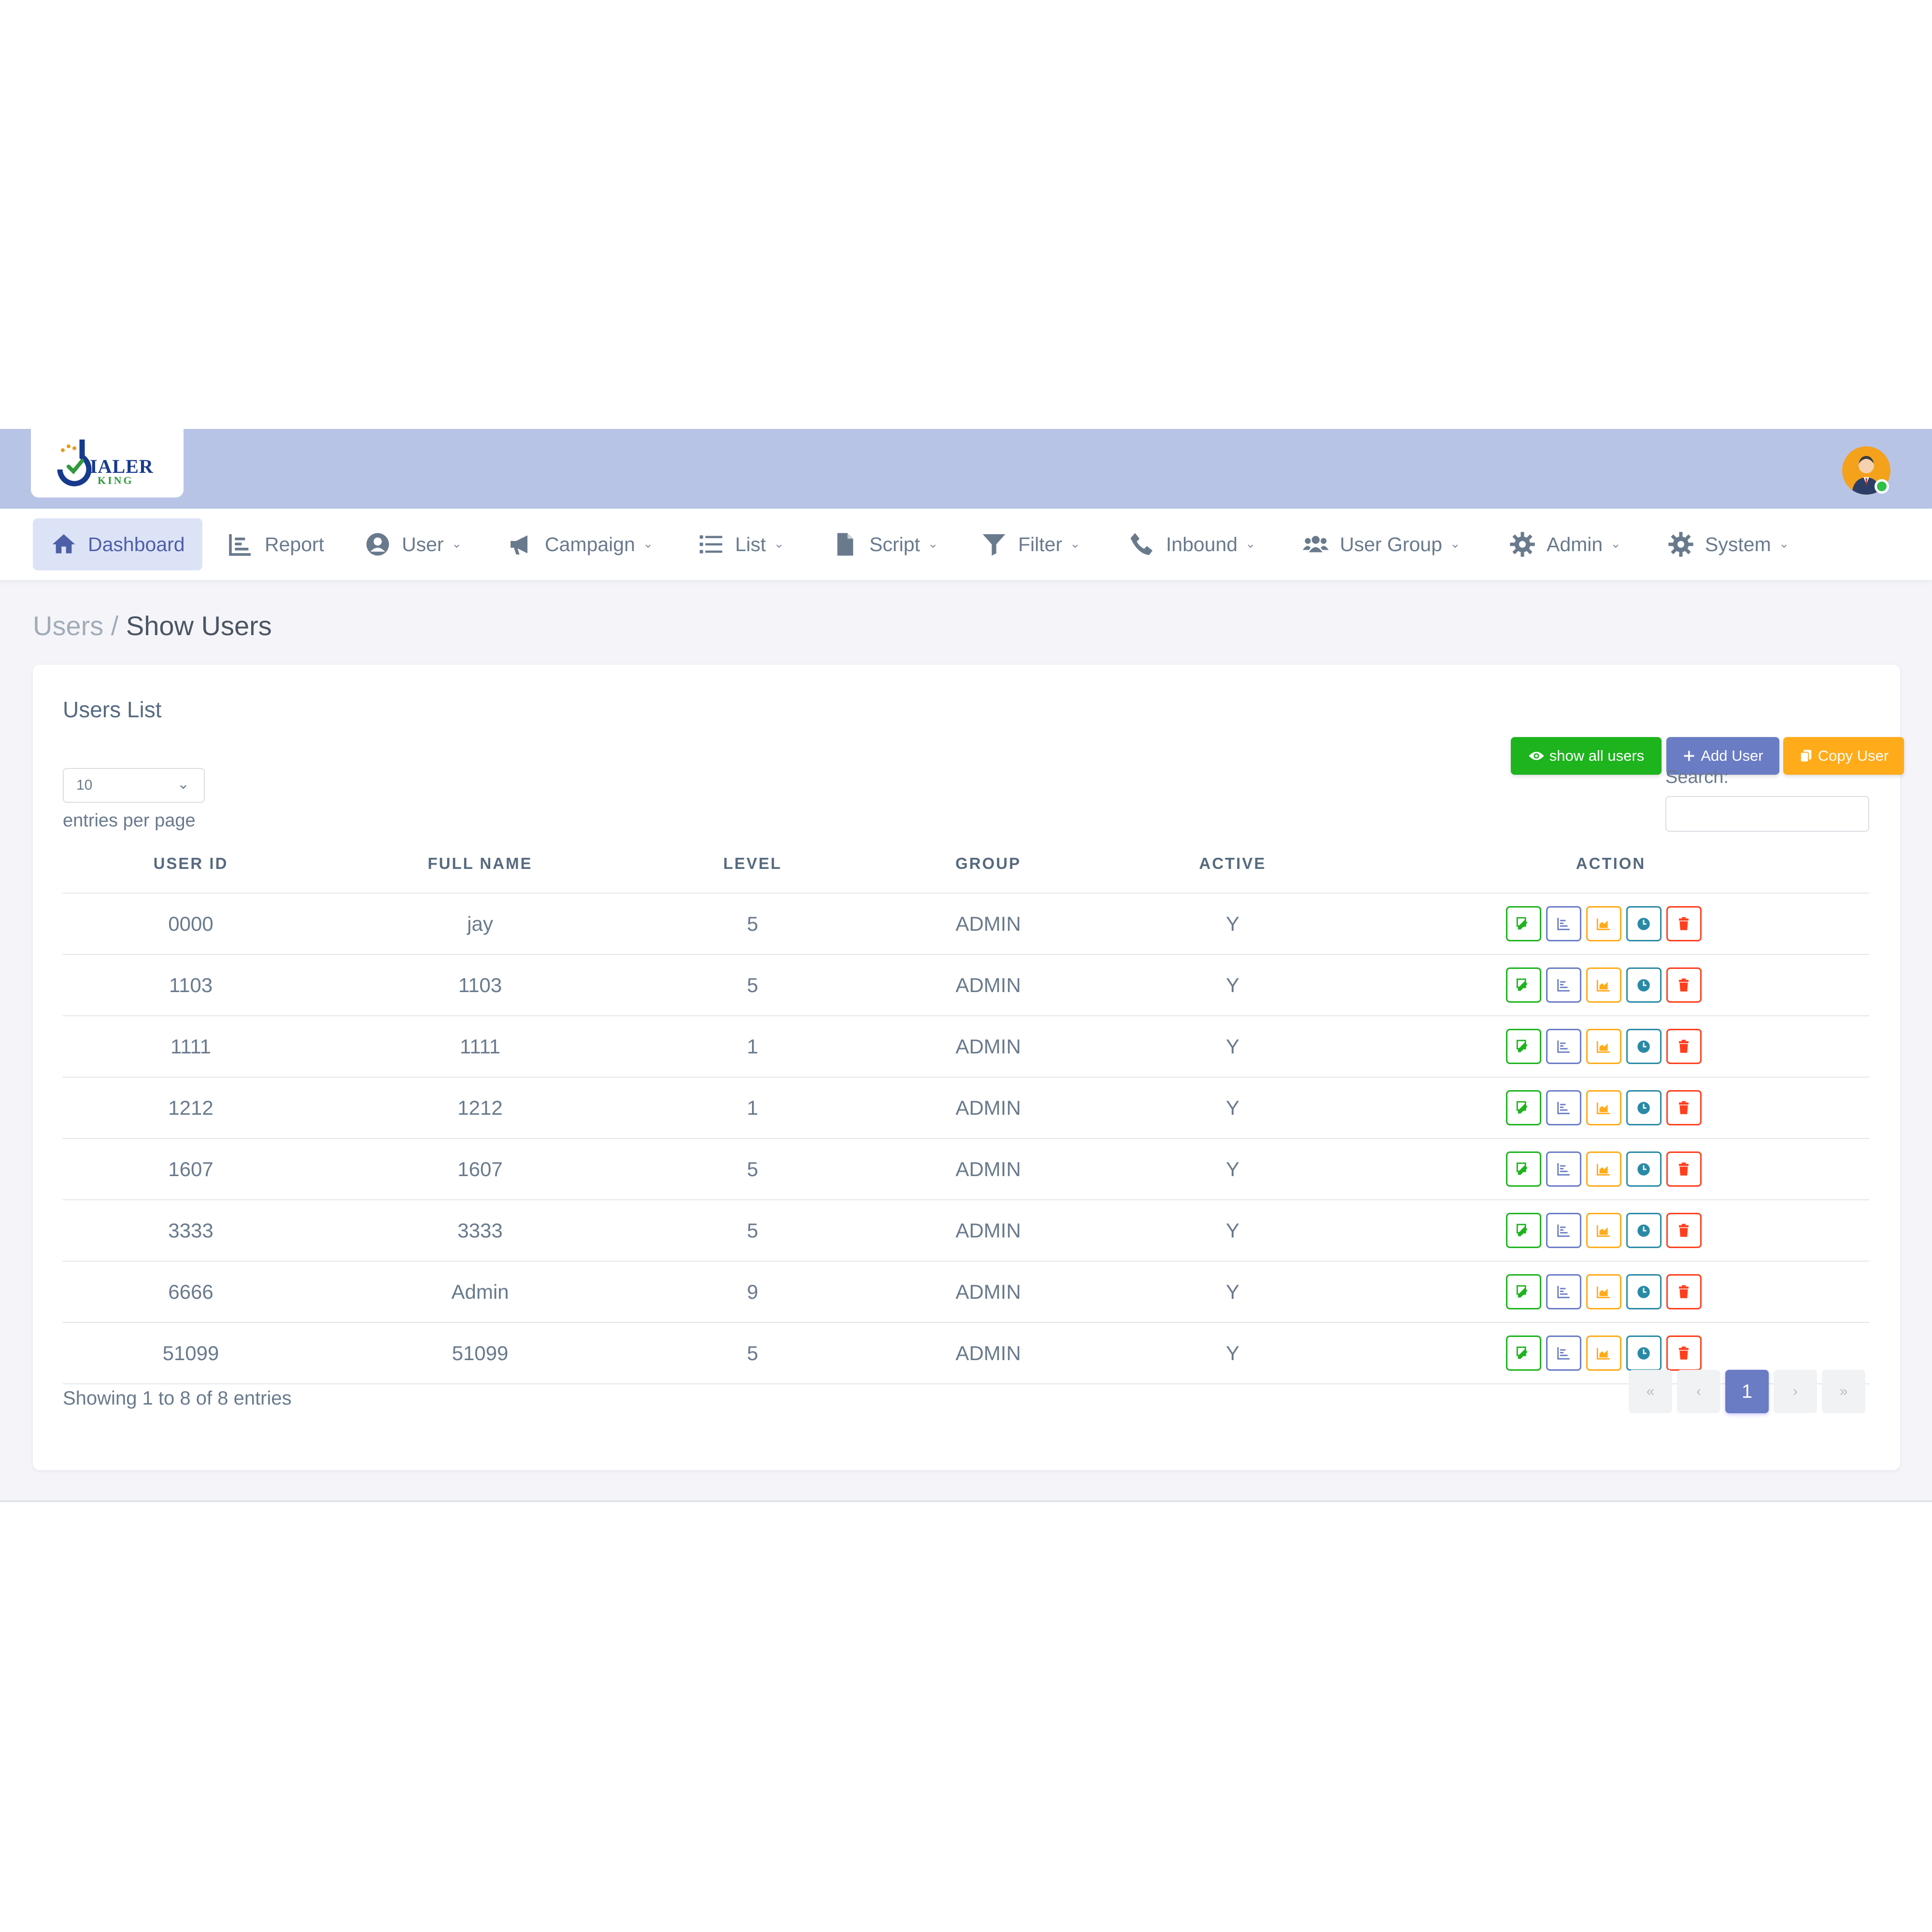 Image resolution: width=1932 pixels, height=1932 pixels. Describe the element at coordinates (75, 626) in the screenshot. I see `breadcrumb-parent: Users /` at that location.